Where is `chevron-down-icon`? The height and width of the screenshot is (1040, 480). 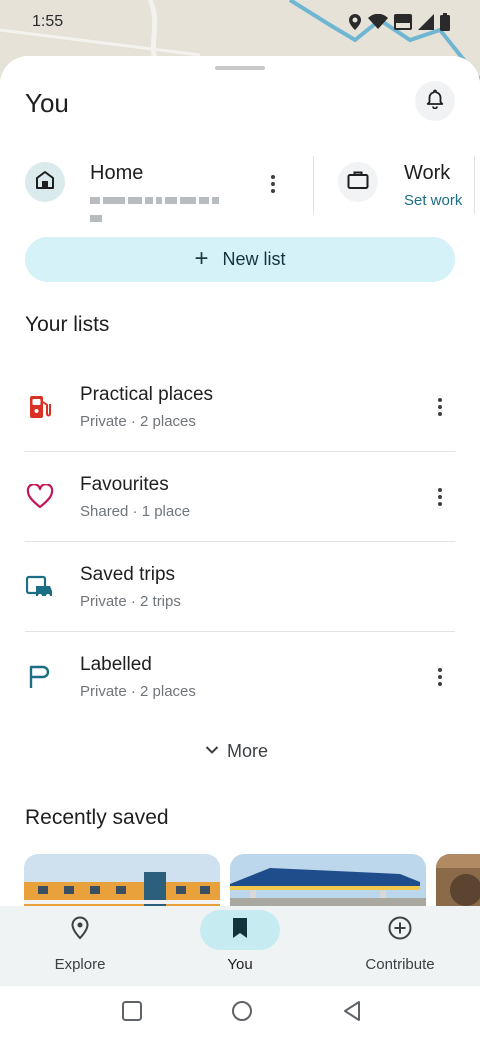
chevron-down-icon is located at coordinates (212, 751).